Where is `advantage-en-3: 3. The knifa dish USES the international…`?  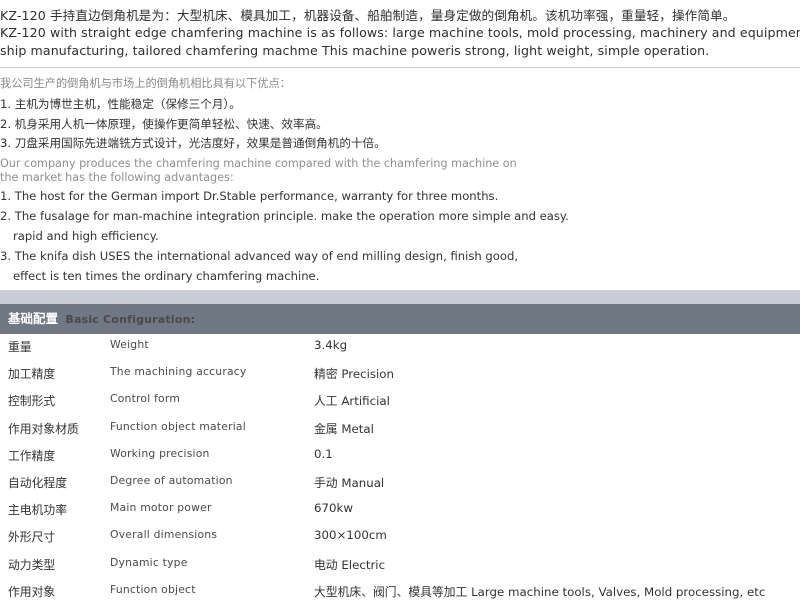 advantage-en-3: 3. The knifa dish USES the international… is located at coordinates (259, 256).